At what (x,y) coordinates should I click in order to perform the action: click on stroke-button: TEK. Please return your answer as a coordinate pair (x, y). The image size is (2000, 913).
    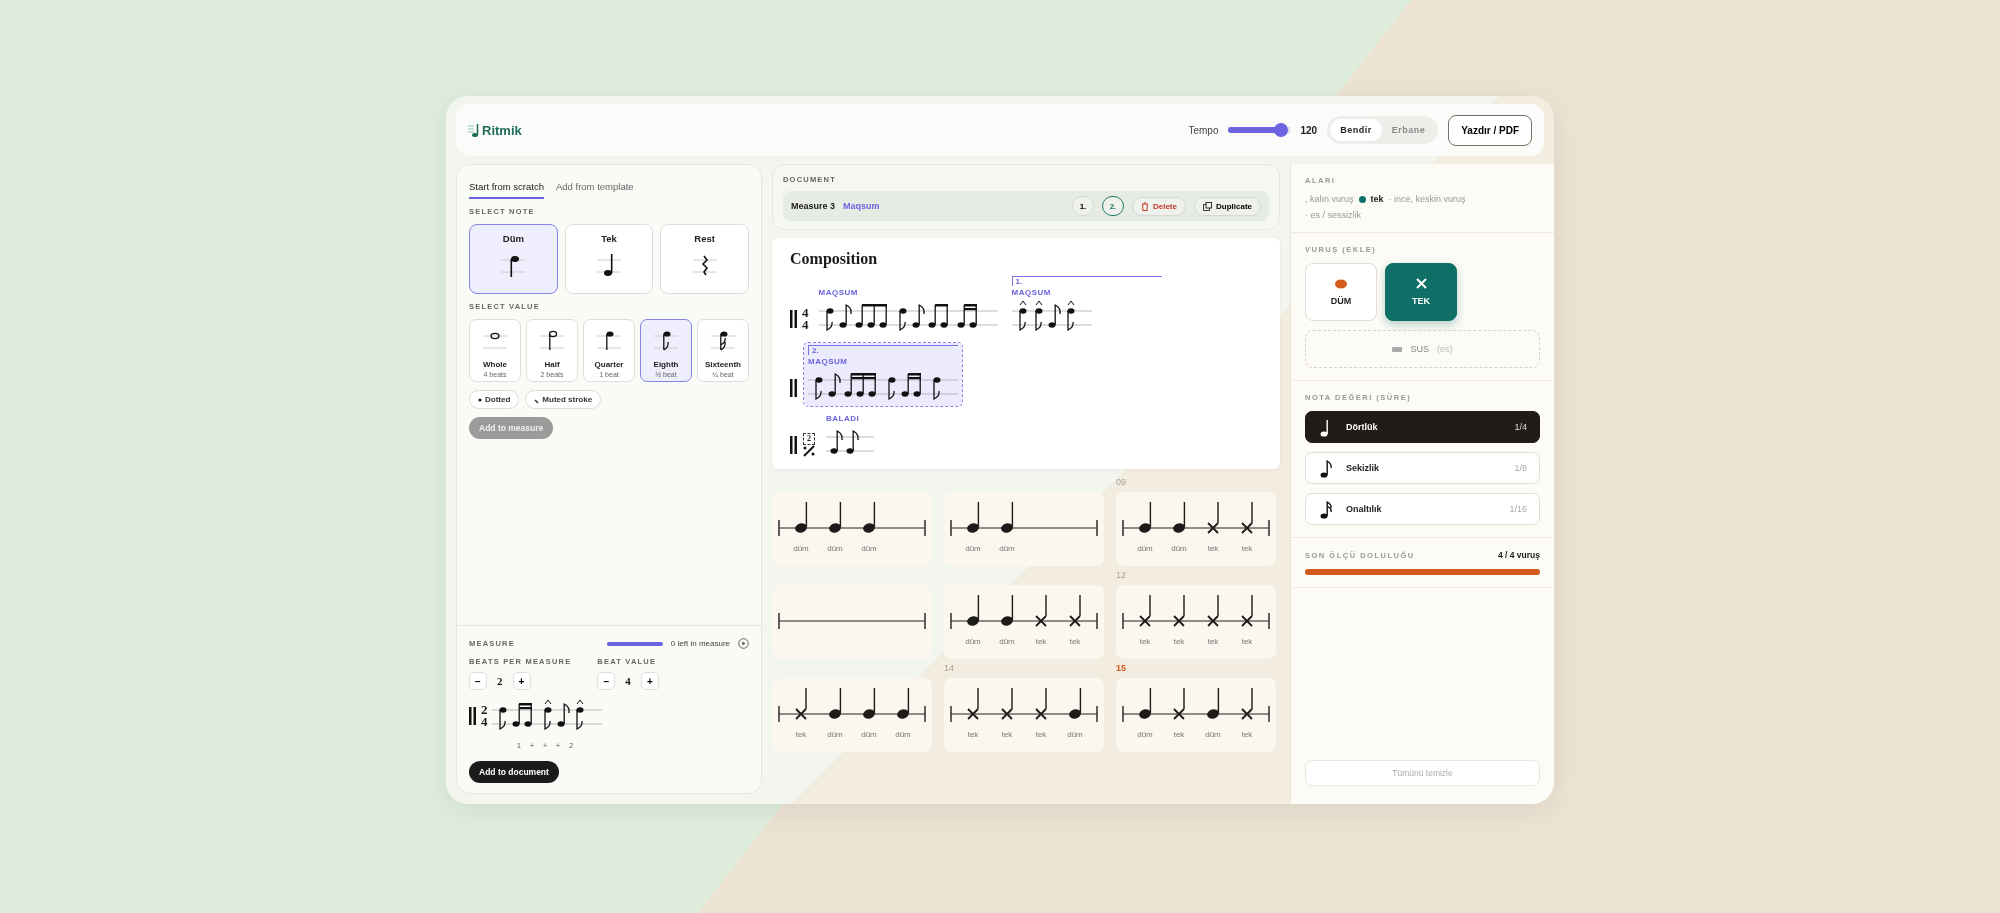
    Looking at the image, I should click on (1421, 292).